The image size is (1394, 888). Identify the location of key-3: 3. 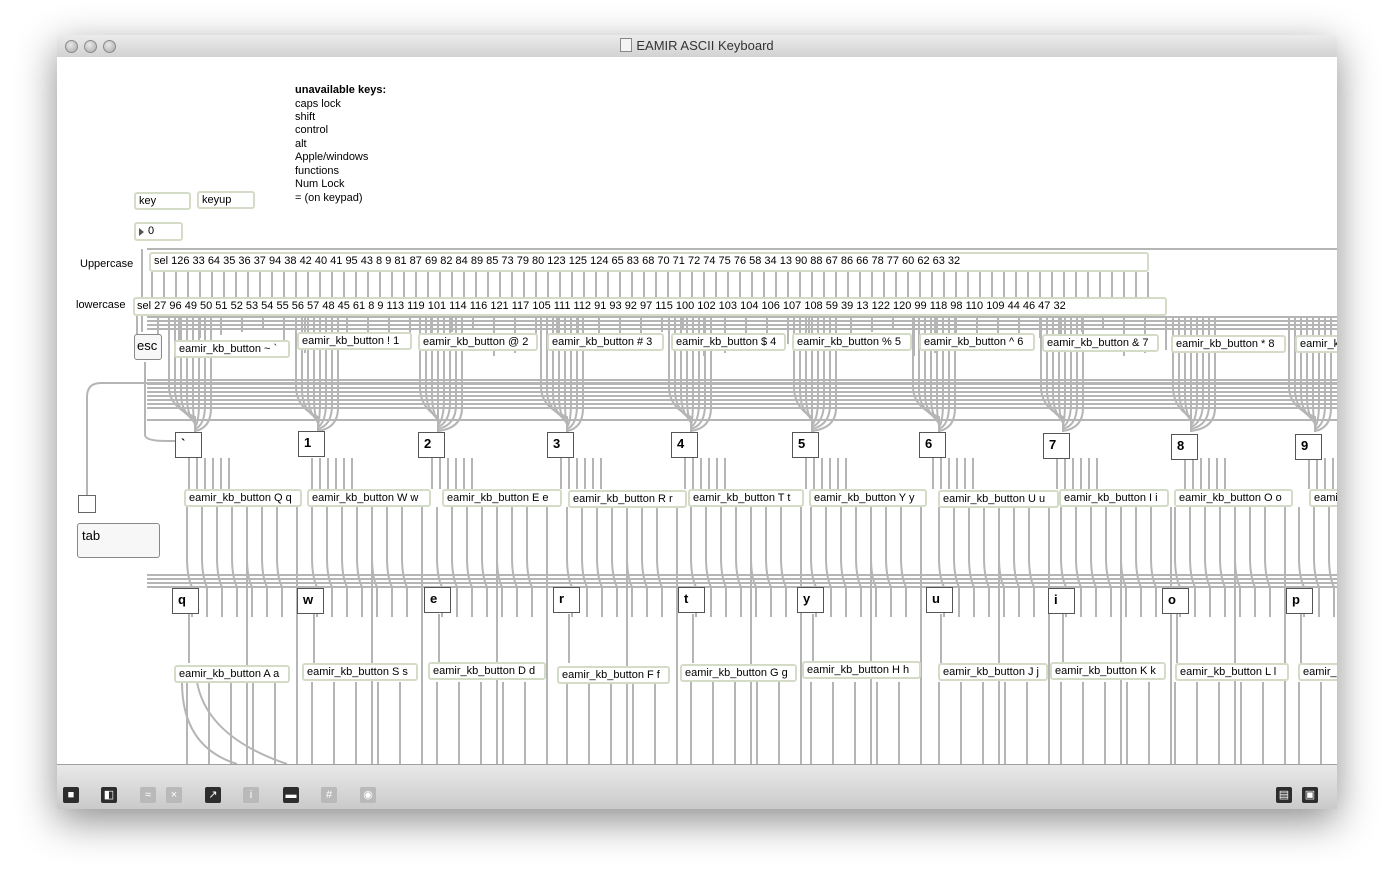
(560, 445).